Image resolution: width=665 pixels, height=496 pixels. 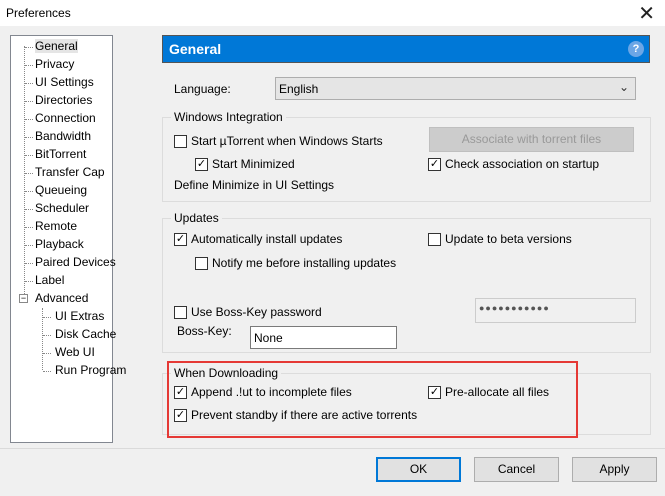 I want to click on window-title: Preferences, so click(x=38, y=13).